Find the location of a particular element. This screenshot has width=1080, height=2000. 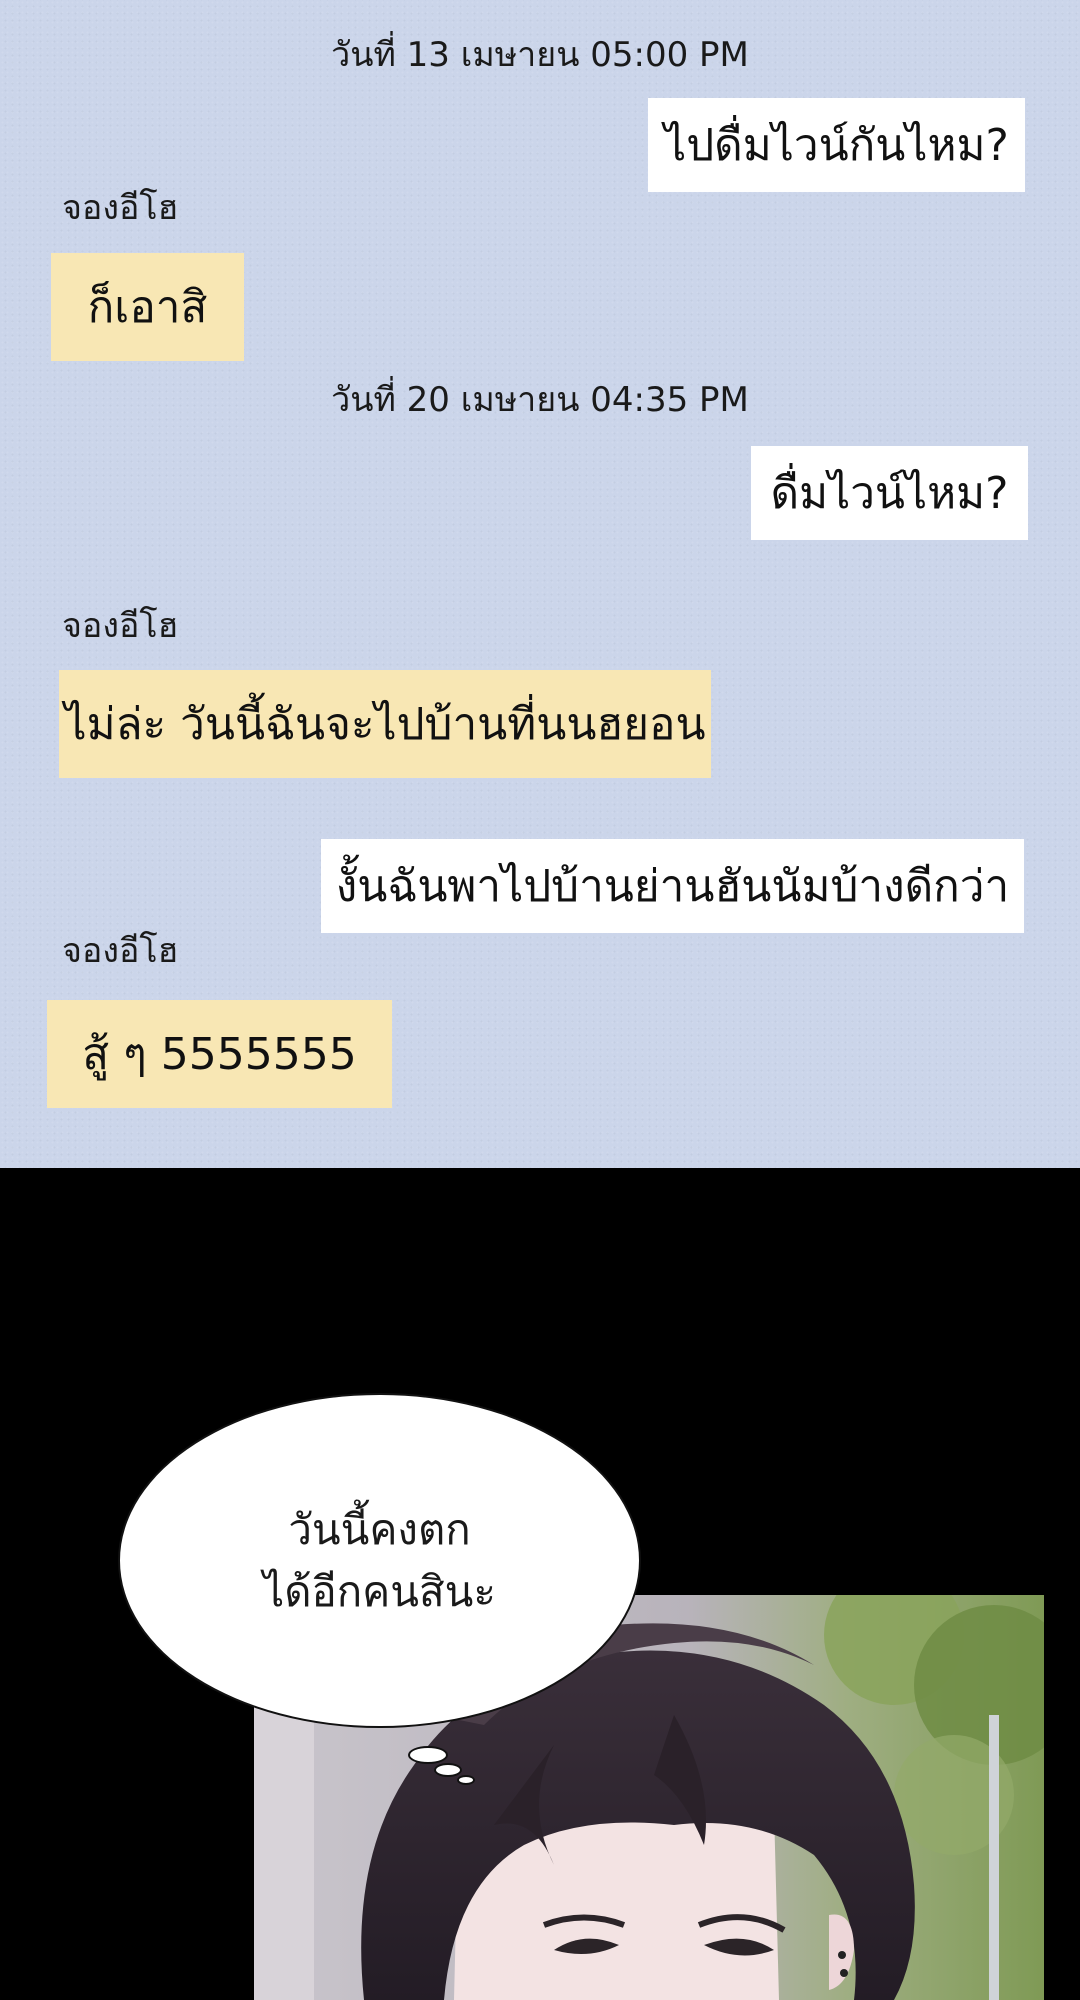

message-bubble-outgoing: งั้นฉันพาไปบ้านย่านฮันนัมบ้างดีกว่า is located at coordinates (672, 886).